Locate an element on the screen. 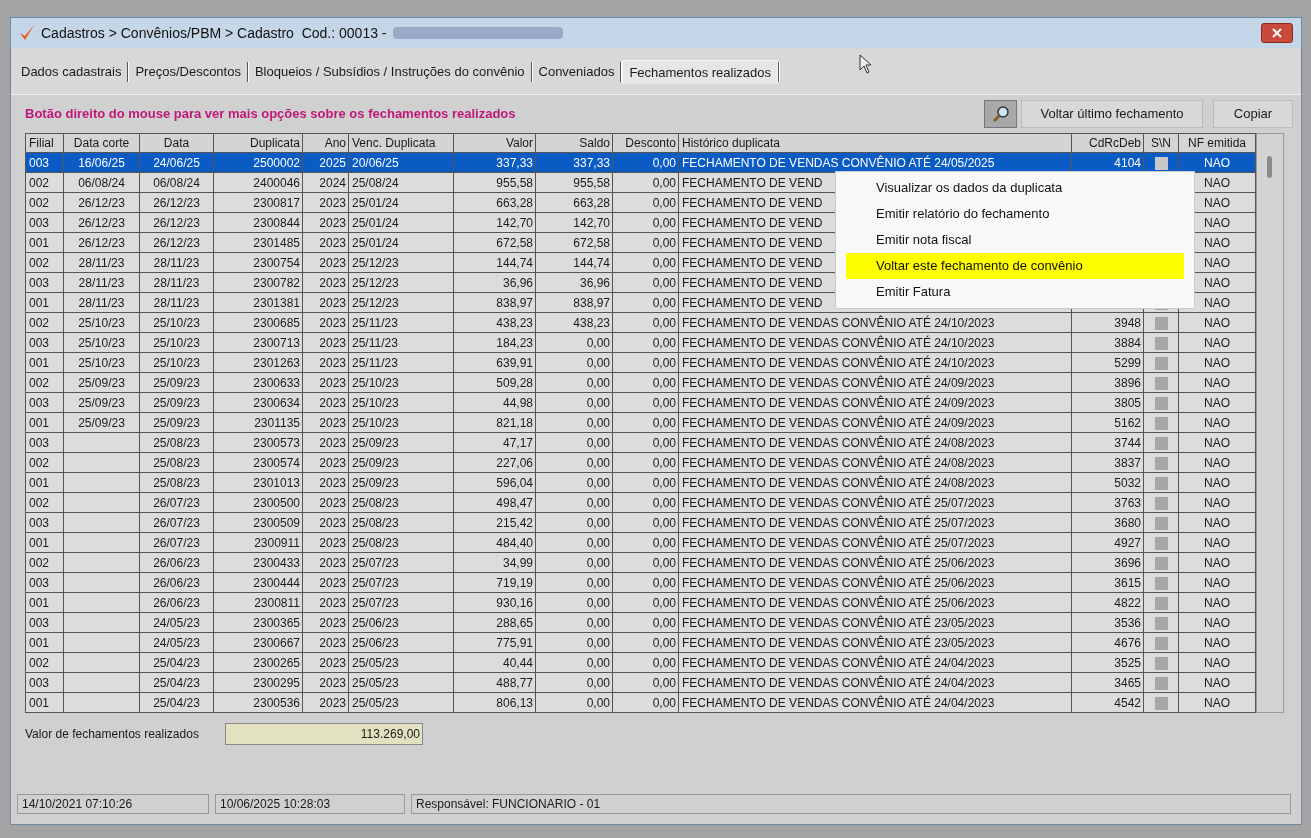  table-cell: 2301135 is located at coordinates (277, 422).